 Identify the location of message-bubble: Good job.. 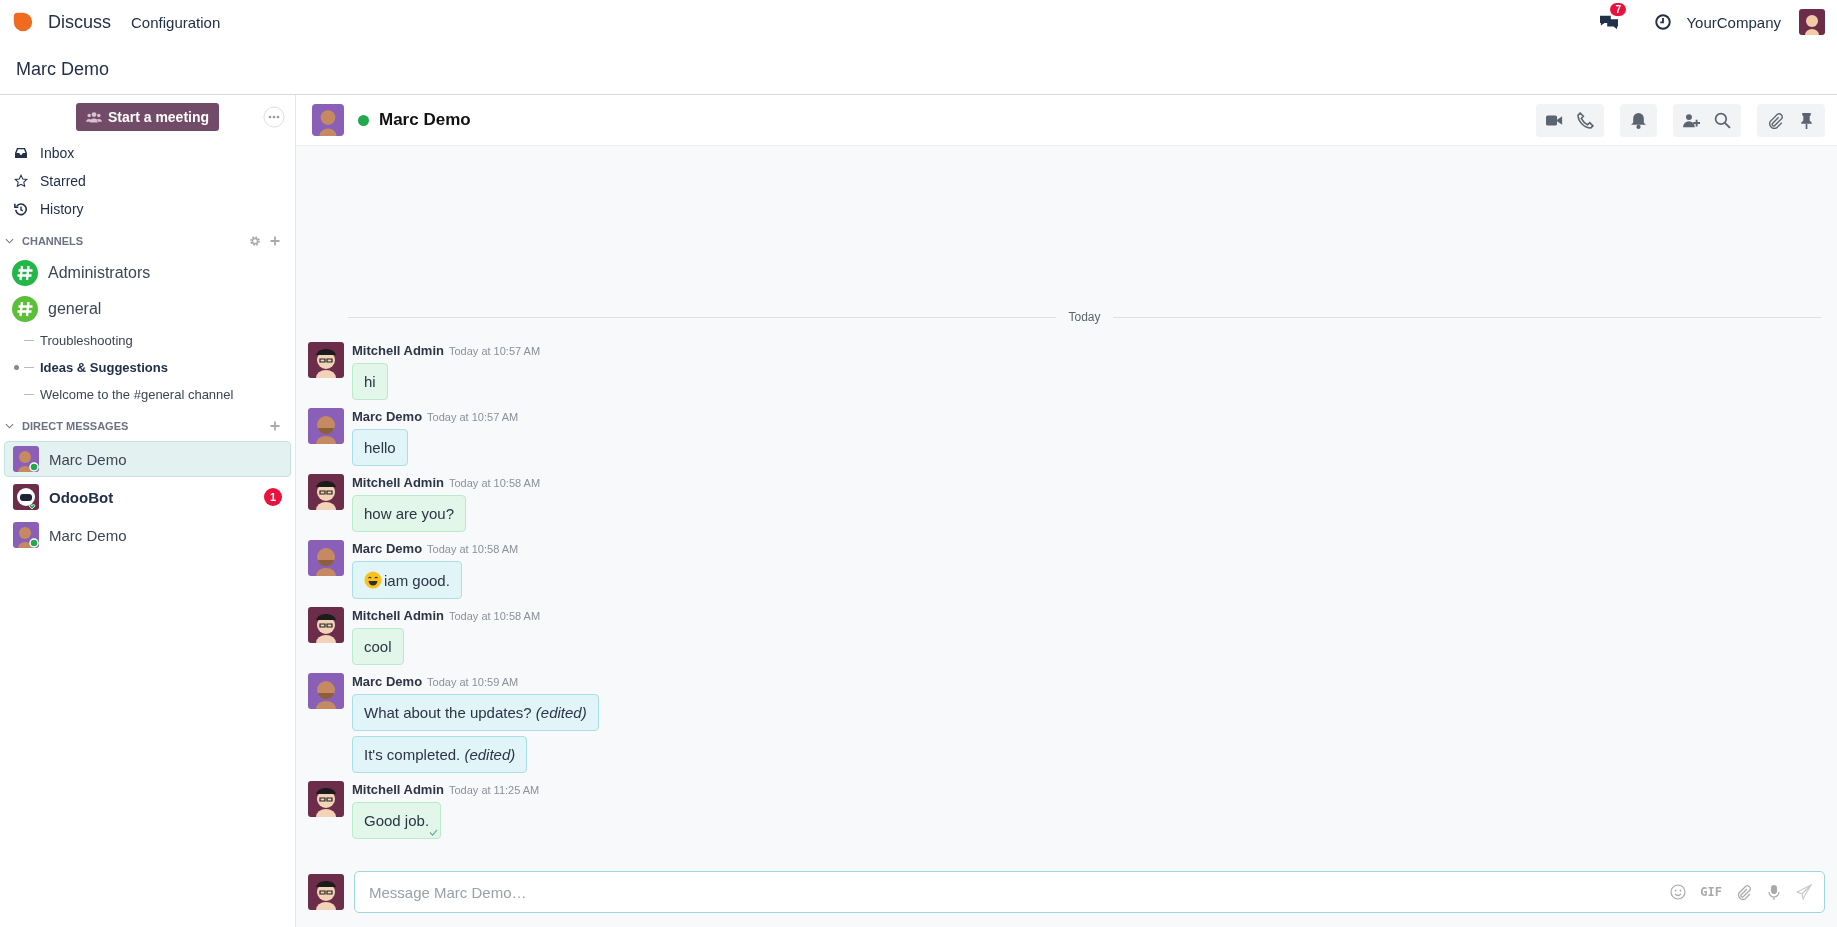
(397, 820).